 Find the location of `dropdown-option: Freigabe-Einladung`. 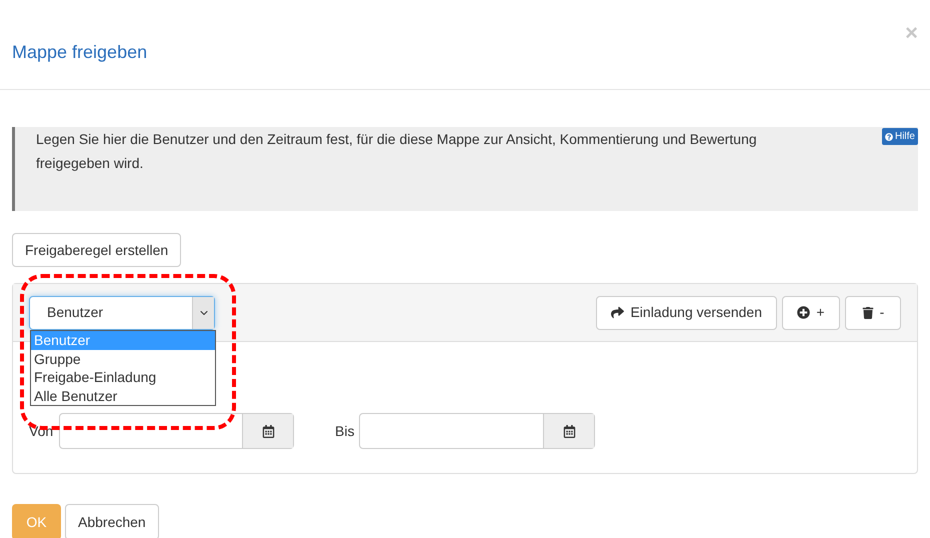

dropdown-option: Freigabe-Einladung is located at coordinates (123, 377).